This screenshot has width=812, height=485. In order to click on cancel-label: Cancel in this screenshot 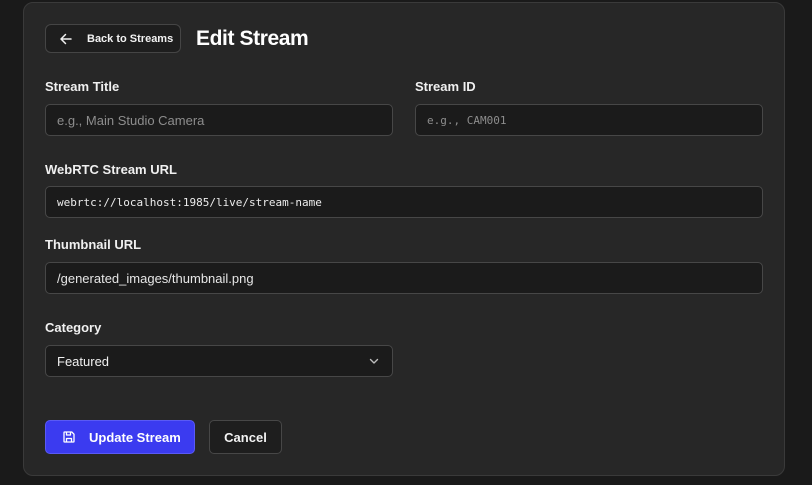, I will do `click(245, 437)`.